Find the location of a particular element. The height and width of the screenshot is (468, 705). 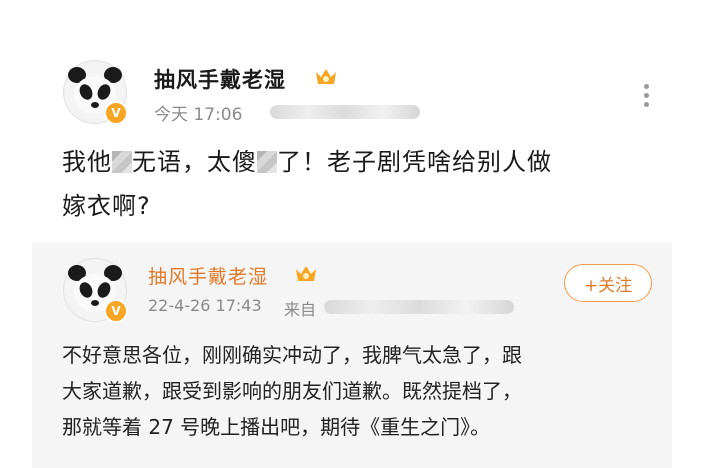

repost-source-prefix: 来自 is located at coordinates (300, 309).